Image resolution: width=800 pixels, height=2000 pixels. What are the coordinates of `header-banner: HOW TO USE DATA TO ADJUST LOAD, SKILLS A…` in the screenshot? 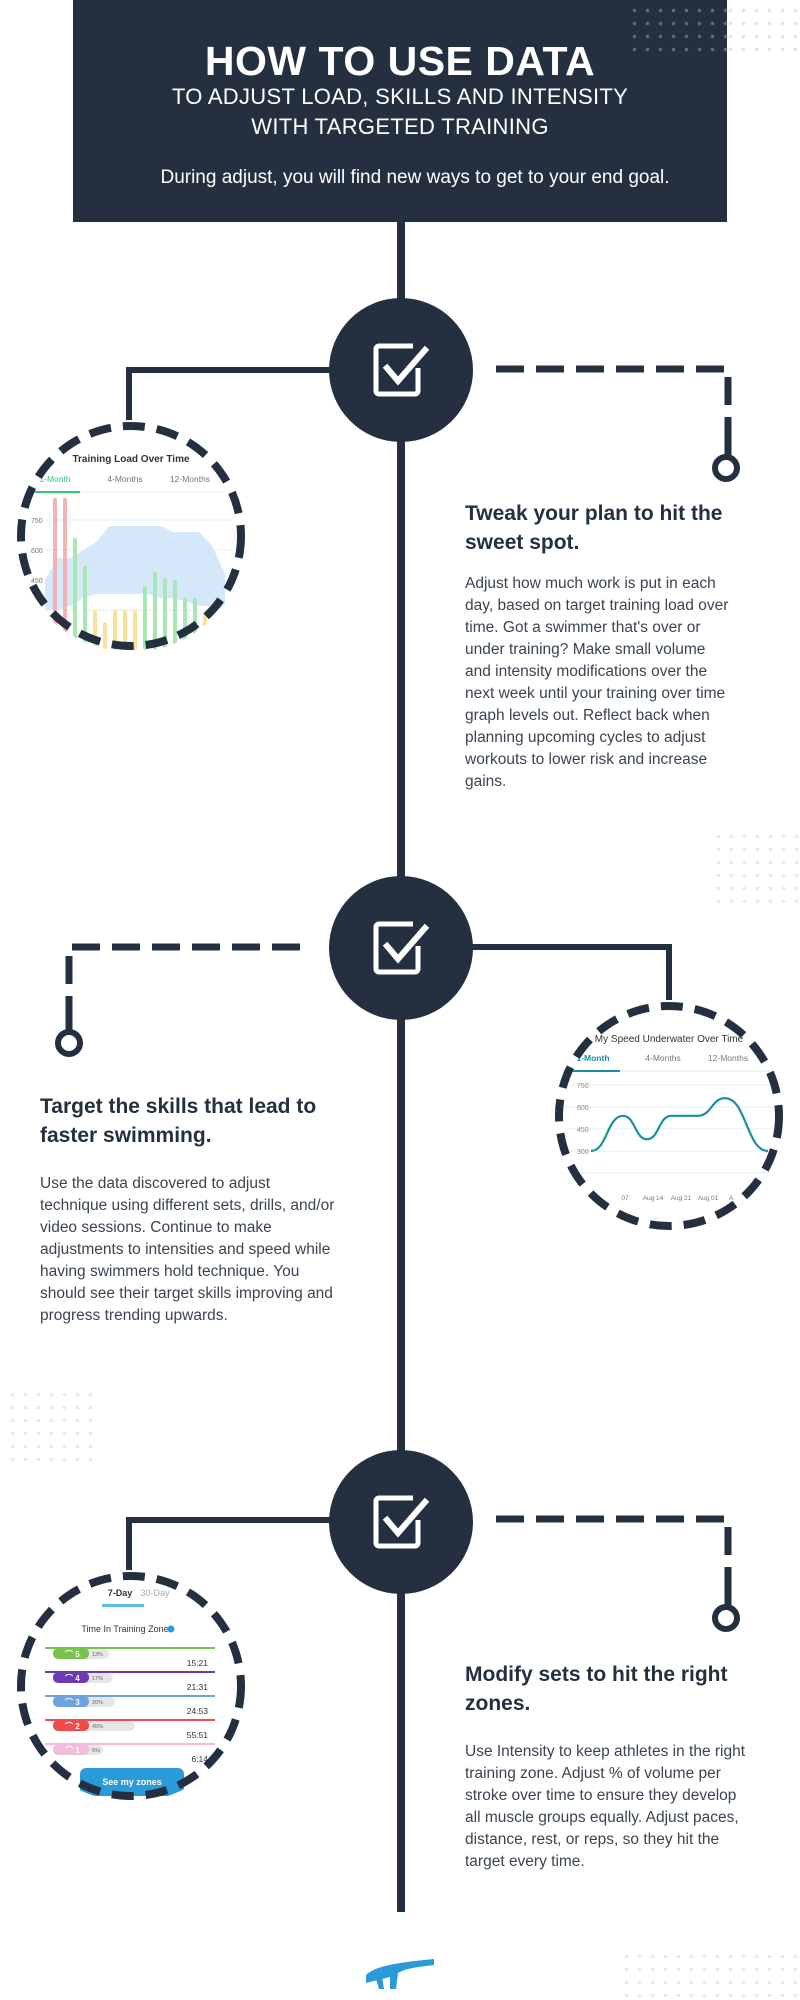 It's located at (400, 111).